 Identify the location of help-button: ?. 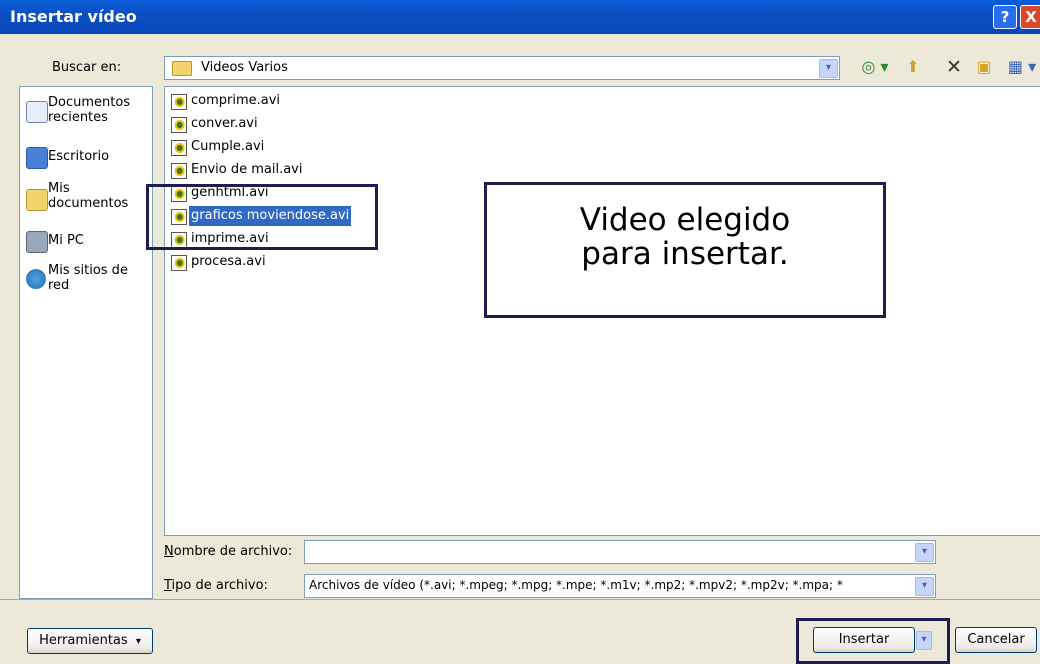
(1005, 17).